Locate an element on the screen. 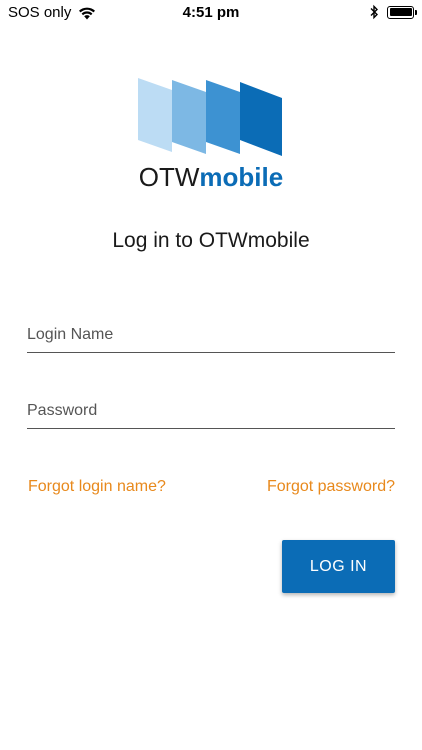 This screenshot has width=422, height=750. login-name-input is located at coordinates (211, 334).